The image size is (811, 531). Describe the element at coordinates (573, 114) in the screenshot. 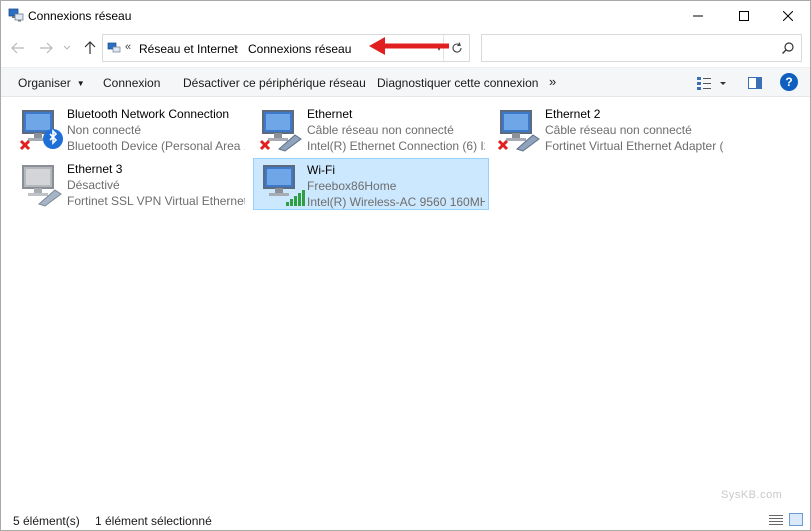

I see `connection-name: Ethernet 2` at that location.